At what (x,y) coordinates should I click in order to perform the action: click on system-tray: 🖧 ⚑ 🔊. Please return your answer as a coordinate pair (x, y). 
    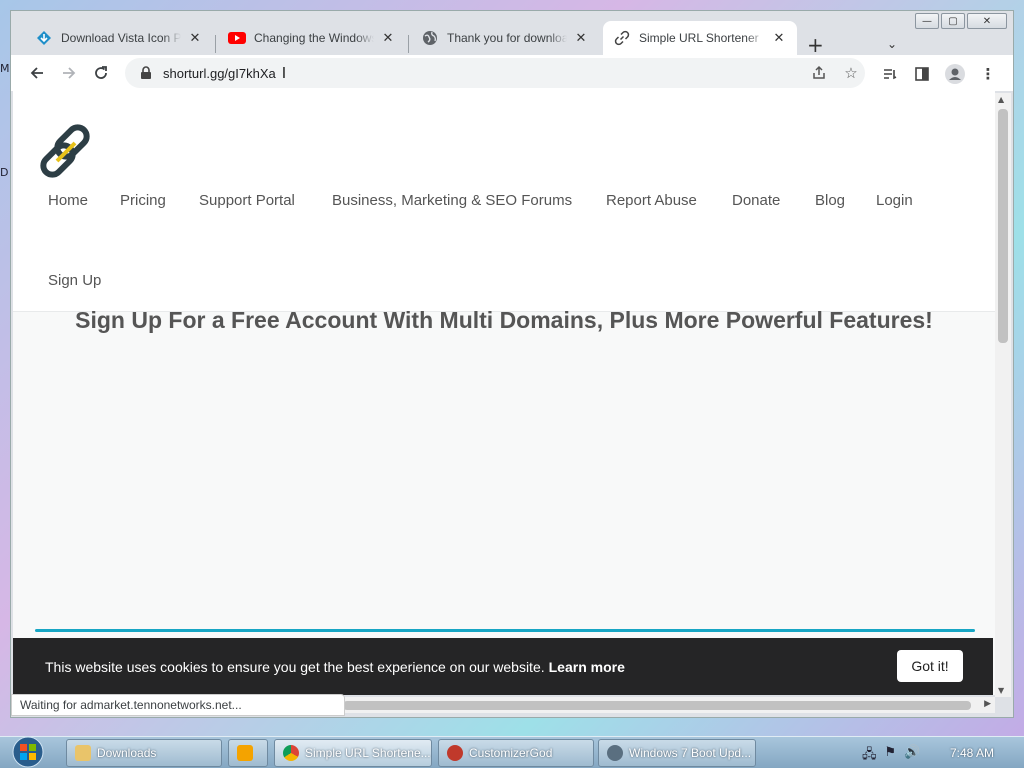
    Looking at the image, I should click on (891, 756).